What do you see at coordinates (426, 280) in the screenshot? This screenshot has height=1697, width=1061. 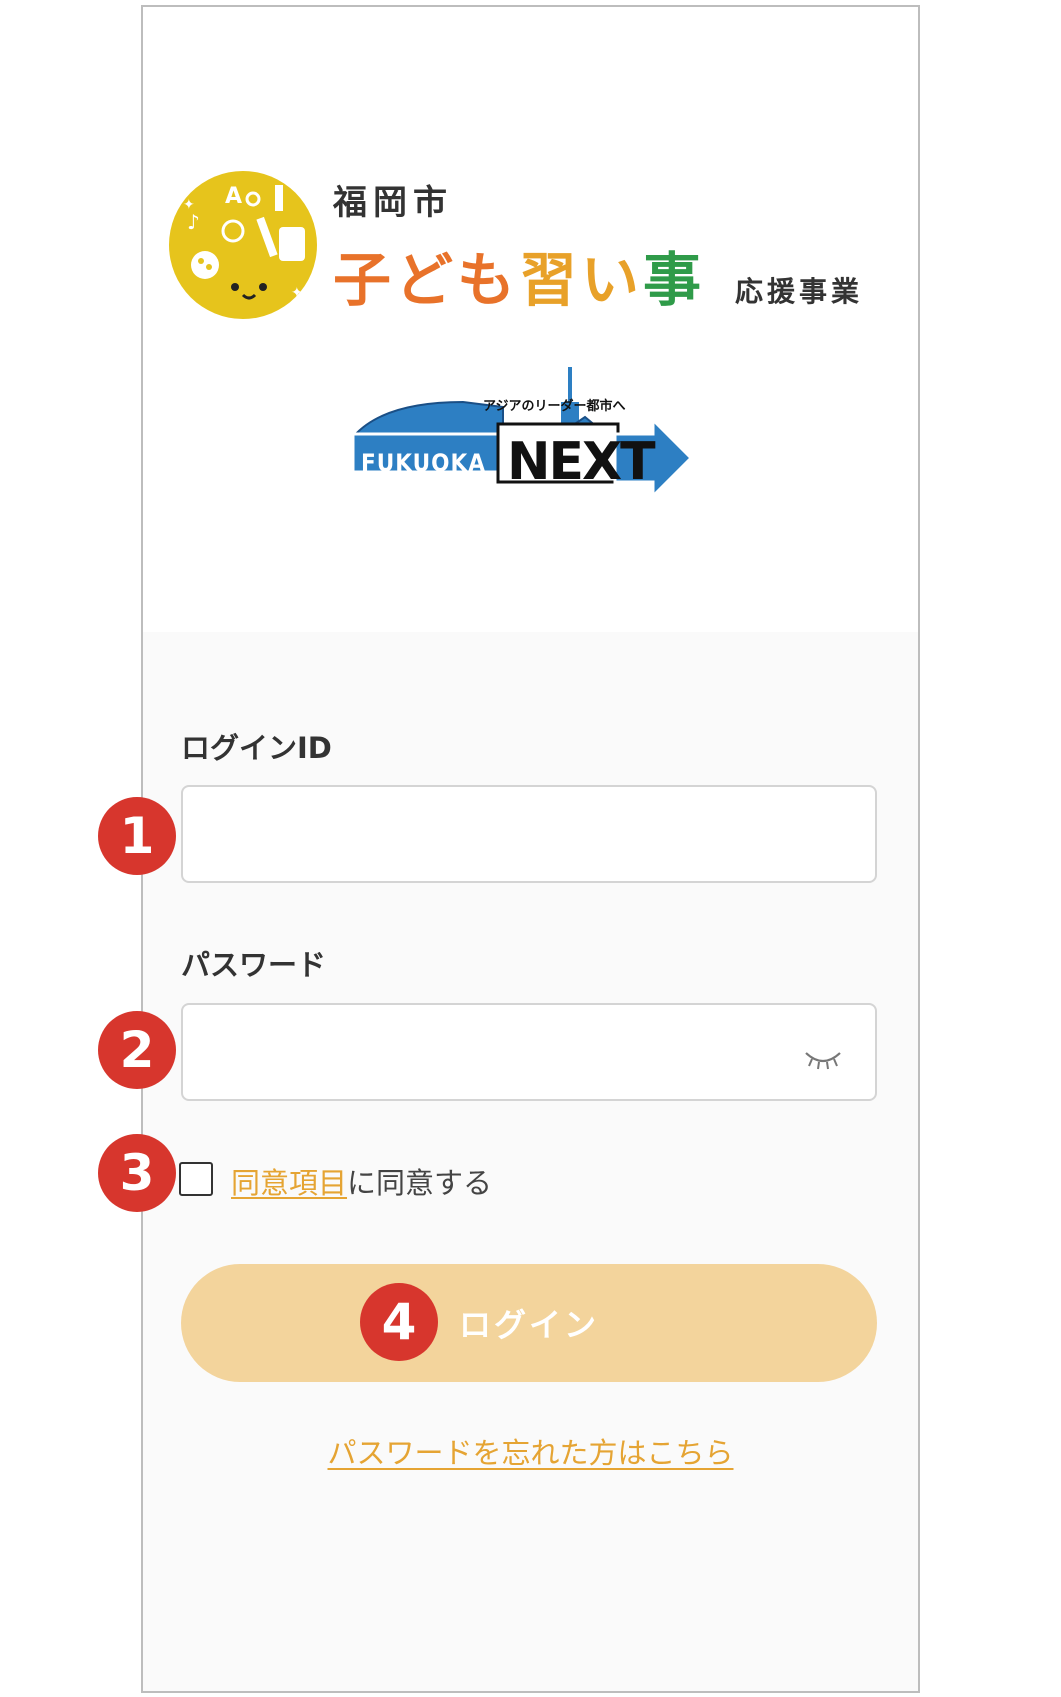 I see `program-title-part1: 子ども` at bounding box center [426, 280].